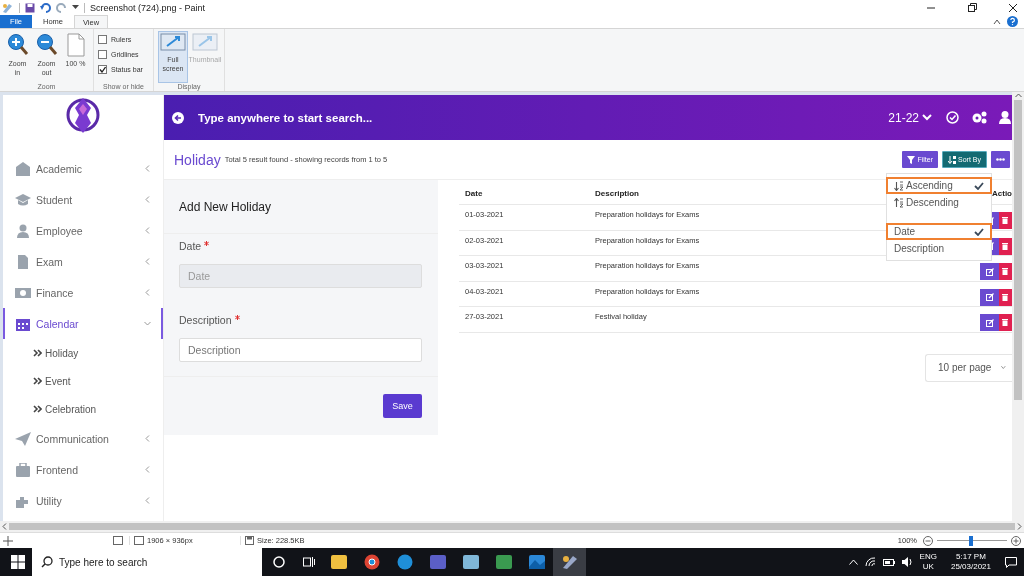  What do you see at coordinates (972, 7) in the screenshot?
I see `maximize-icon` at bounding box center [972, 7].